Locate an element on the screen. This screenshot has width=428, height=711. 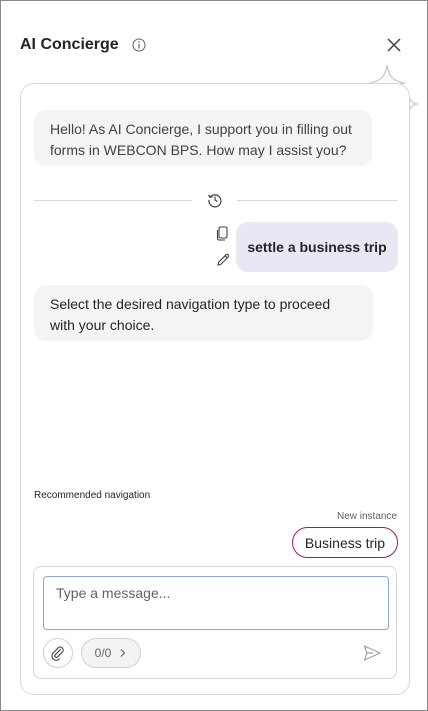
attachment-counter: 0/0 is located at coordinates (103, 653).